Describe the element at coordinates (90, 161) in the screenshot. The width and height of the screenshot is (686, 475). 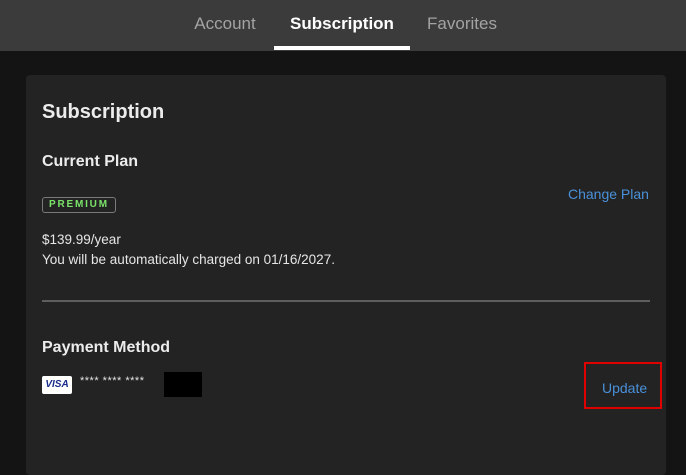
I see `current-plan-heading: Current Plan` at that location.